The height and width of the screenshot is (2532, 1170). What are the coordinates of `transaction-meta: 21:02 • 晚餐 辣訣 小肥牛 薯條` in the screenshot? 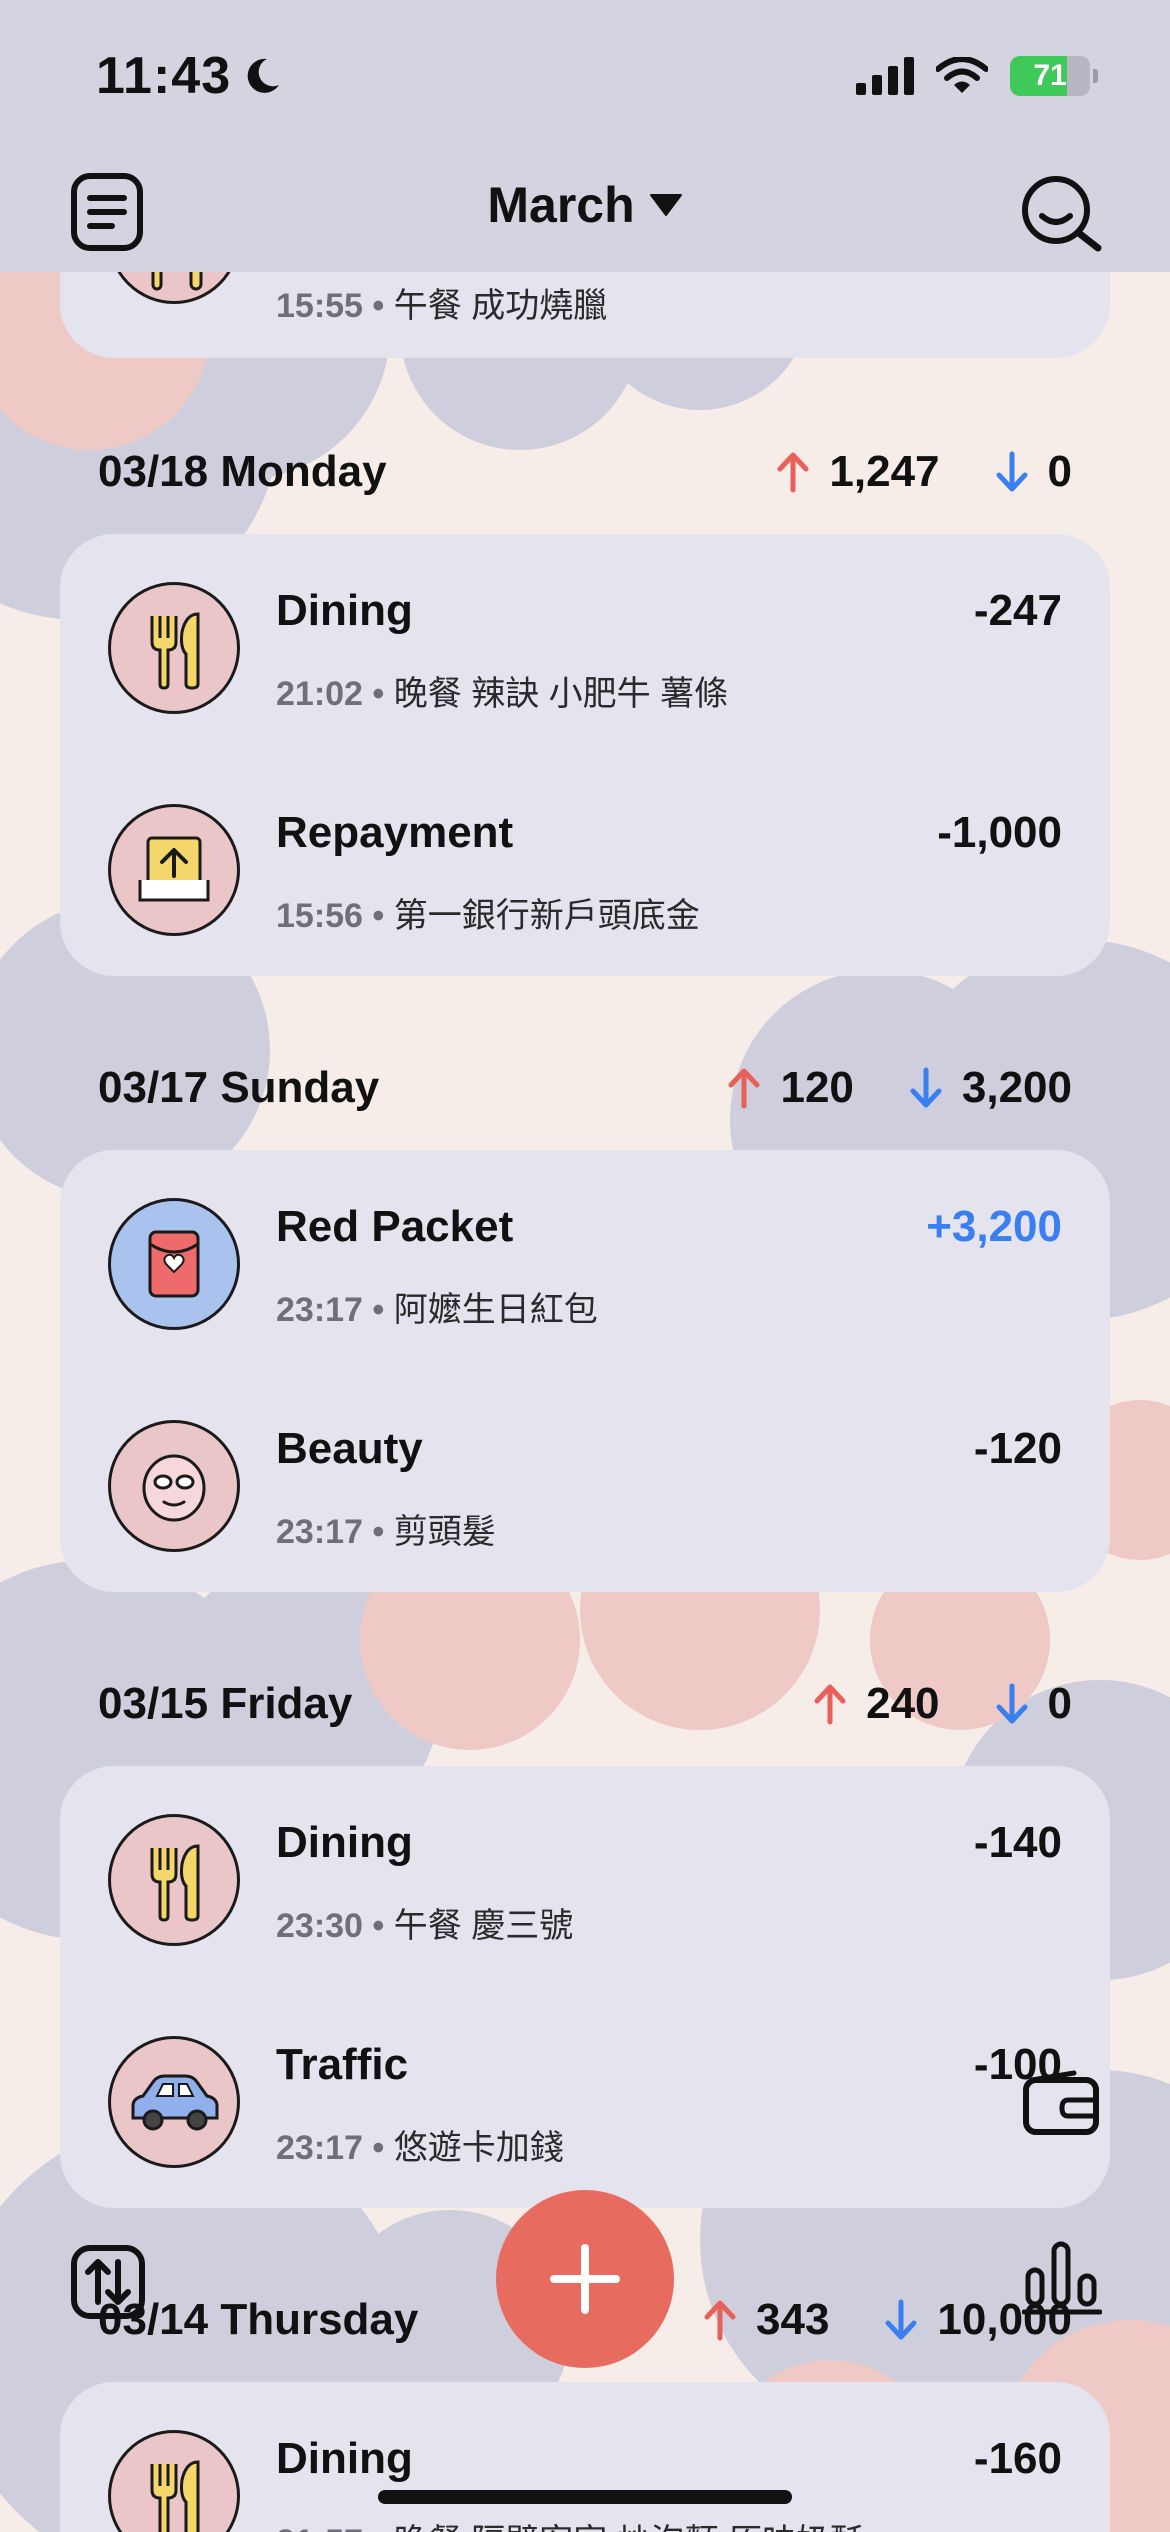 It's located at (502, 694).